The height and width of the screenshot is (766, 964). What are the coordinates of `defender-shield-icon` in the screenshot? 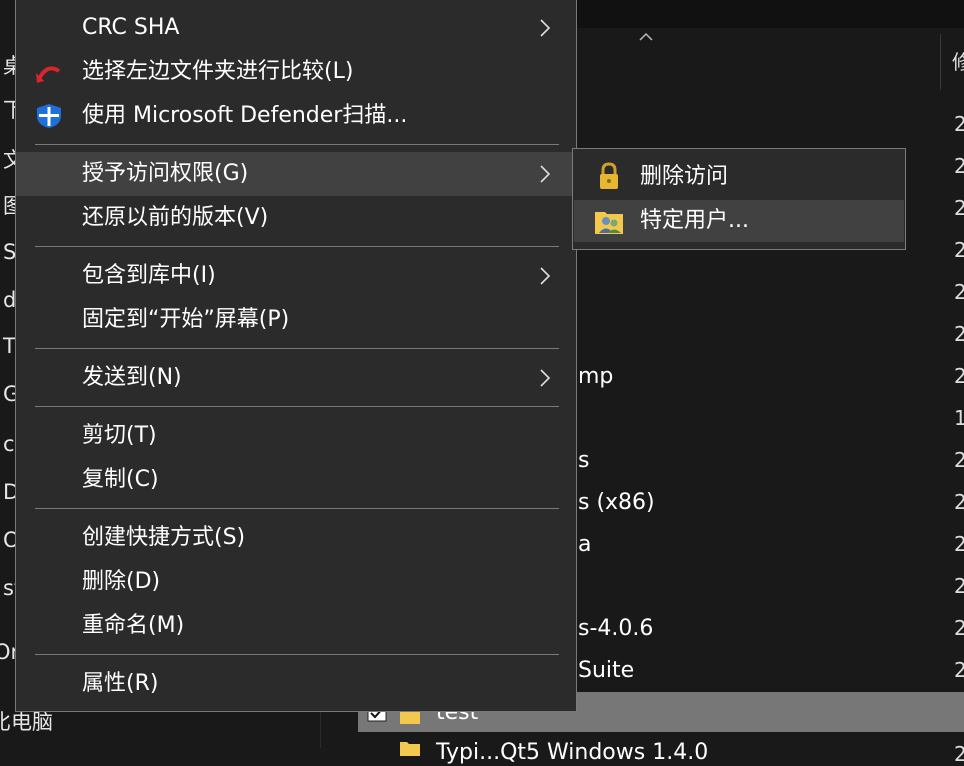 It's located at (49, 116).